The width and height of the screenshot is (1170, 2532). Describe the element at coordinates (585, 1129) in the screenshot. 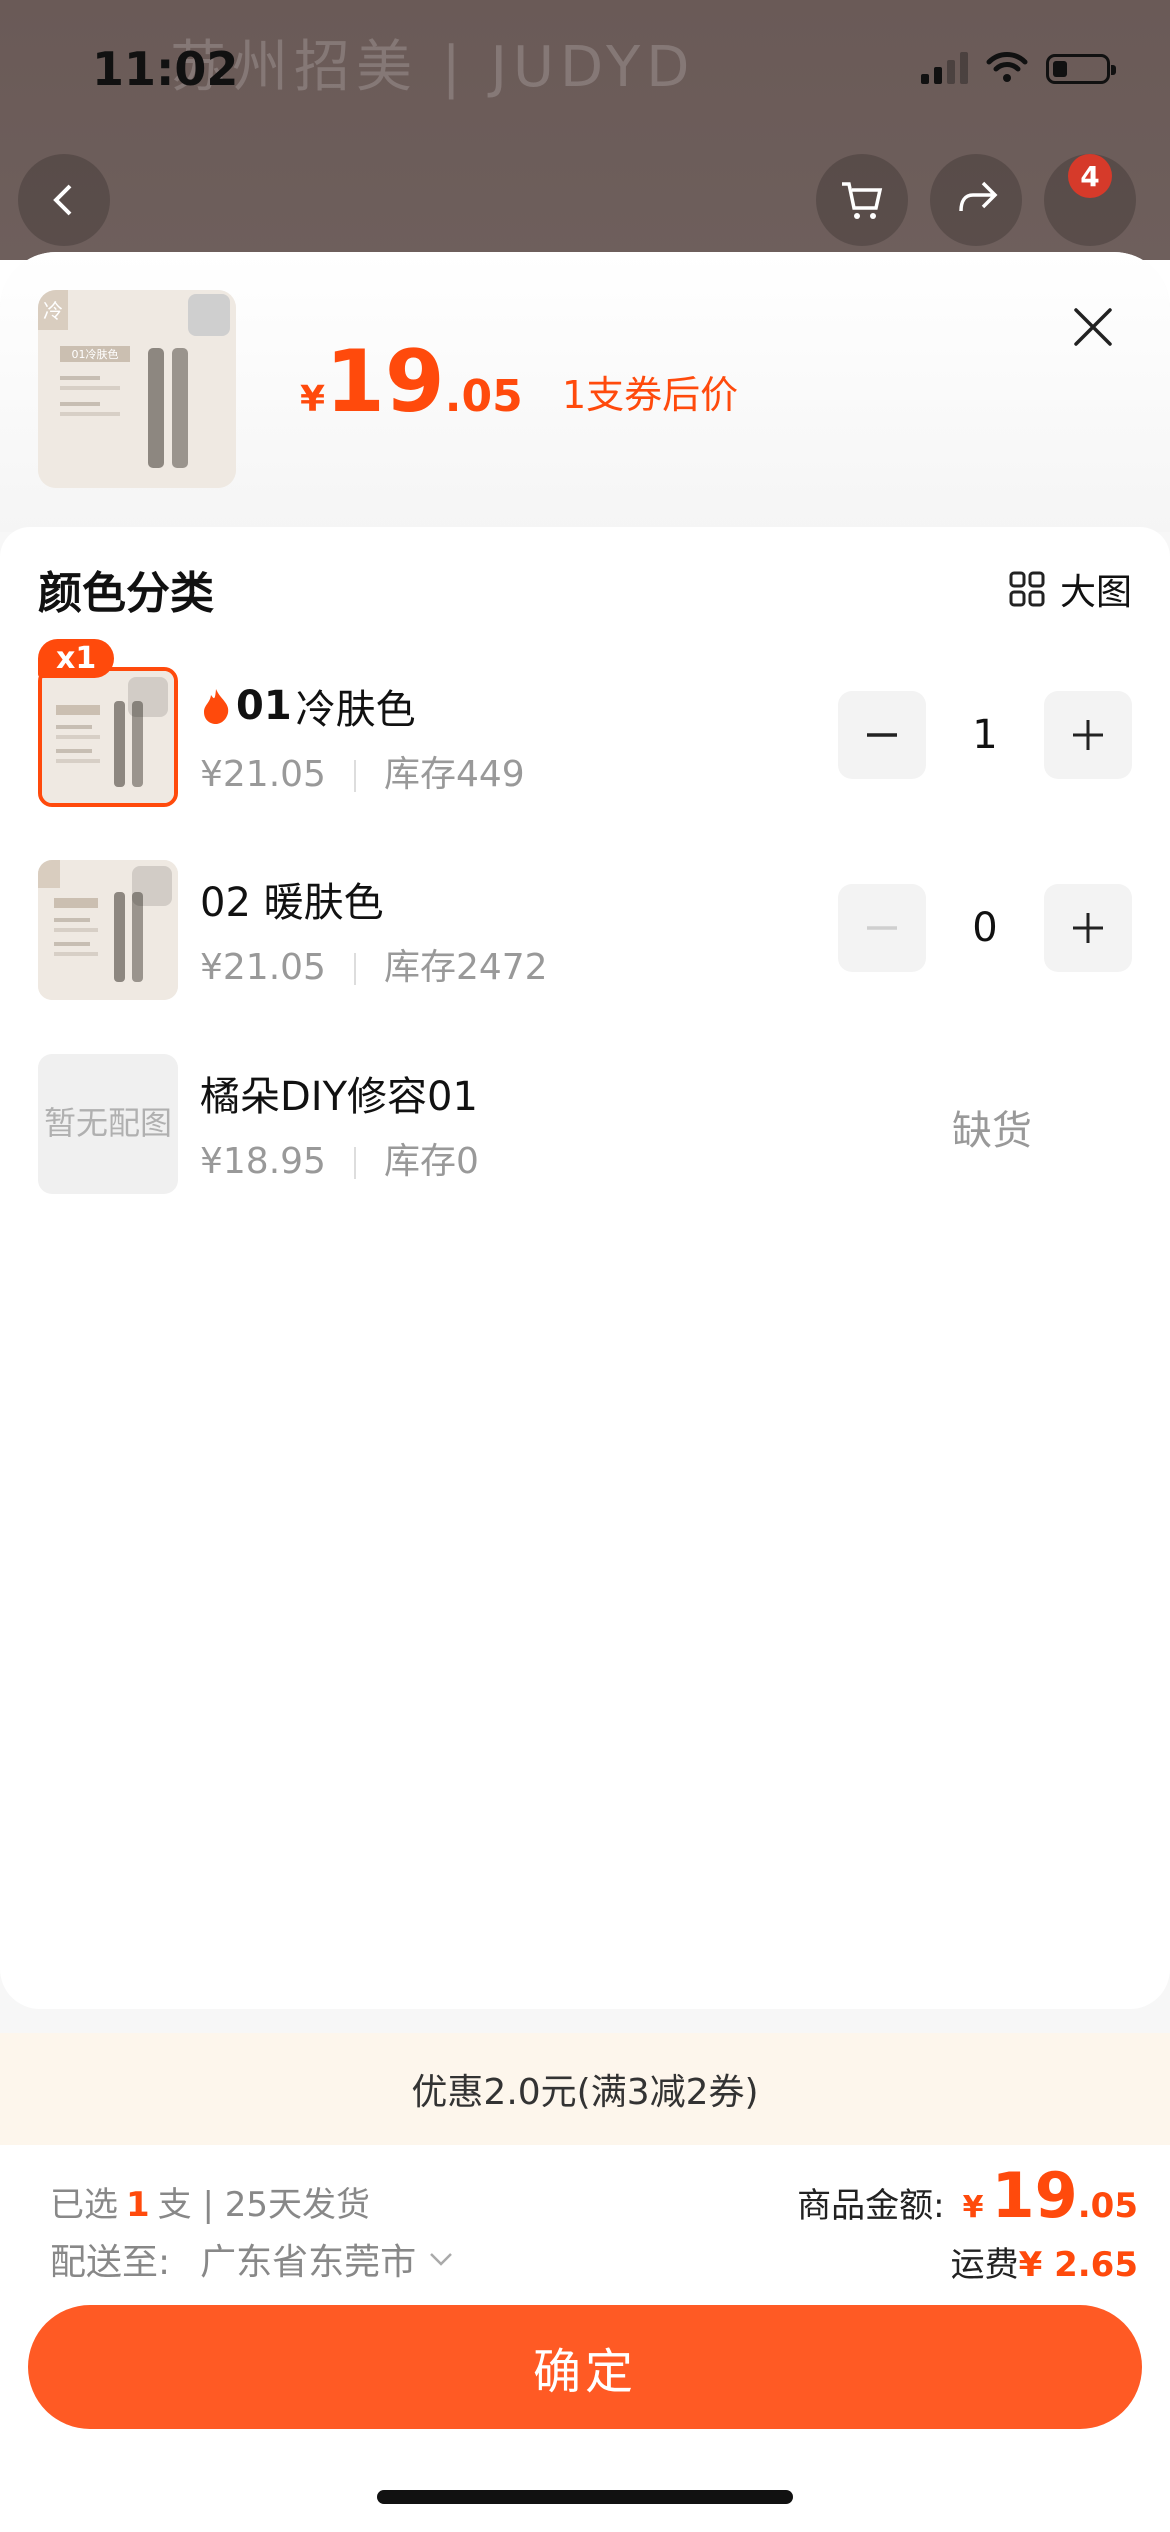

I see `option-row-03: 暂无配图 橘朵DIY修容01 ¥18.95 库存0 缺货` at that location.